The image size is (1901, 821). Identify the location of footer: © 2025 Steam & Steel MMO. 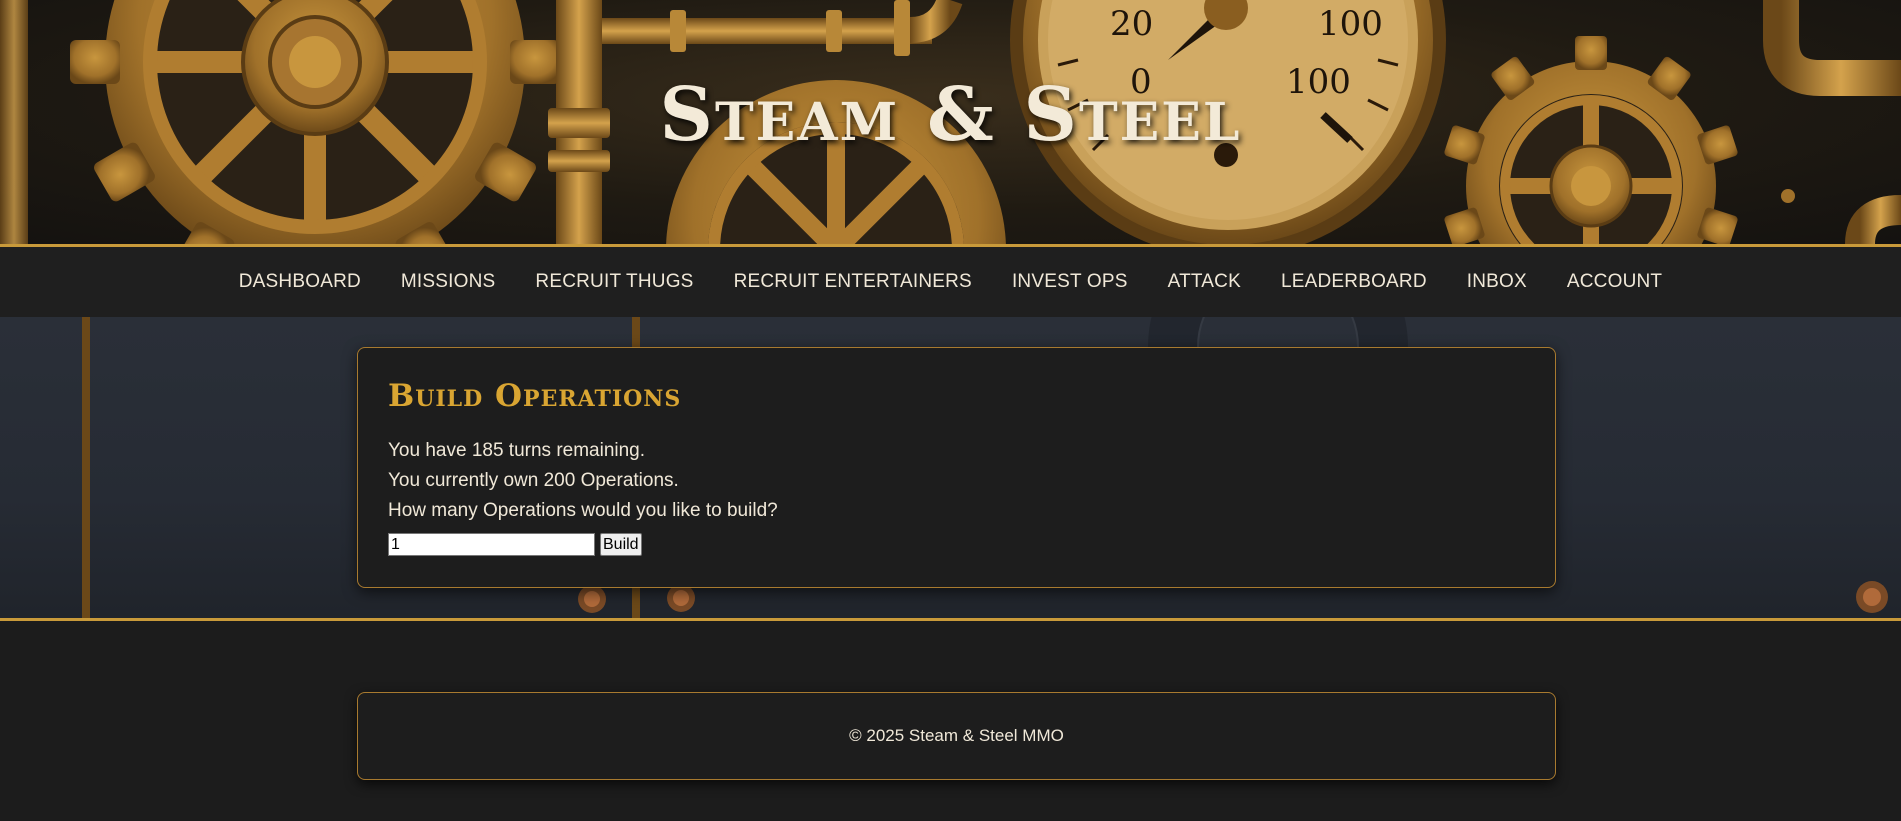
(956, 736).